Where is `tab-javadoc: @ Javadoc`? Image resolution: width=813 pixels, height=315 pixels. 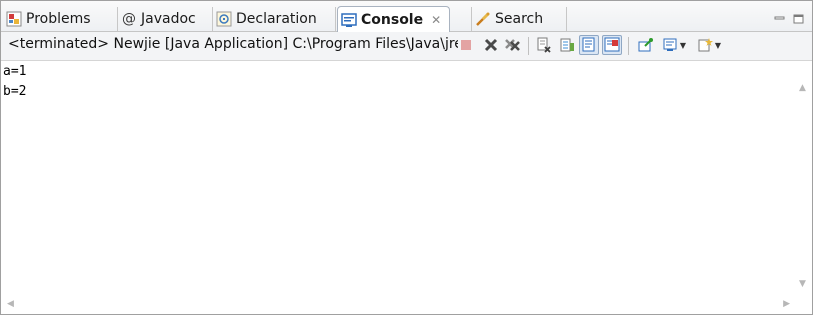
tab-javadoc: @ Javadoc is located at coordinates (165, 19).